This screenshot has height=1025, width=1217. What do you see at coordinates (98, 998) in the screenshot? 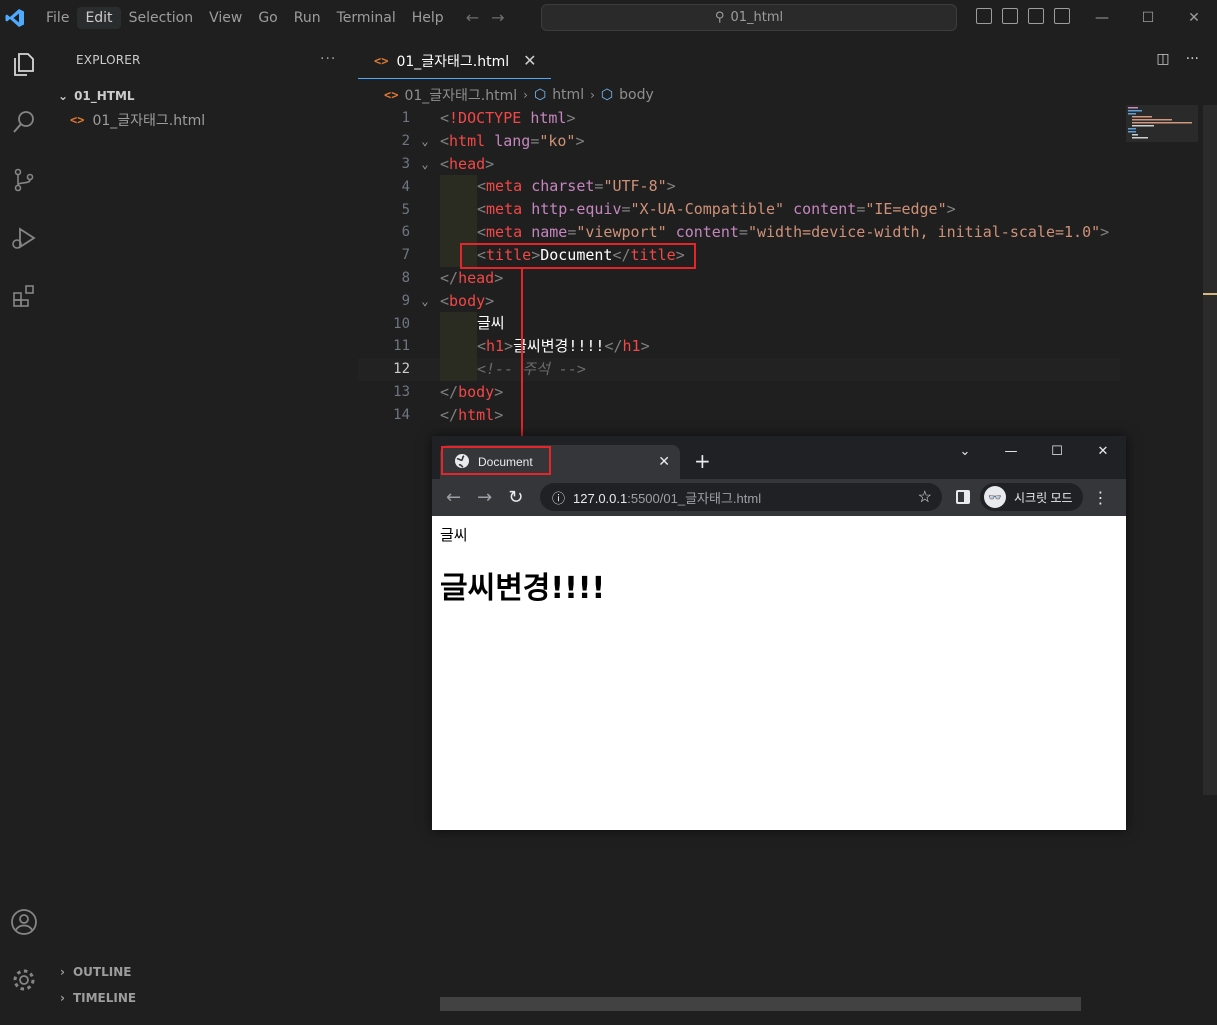
I see `timeline-section: › TIMELINE` at bounding box center [98, 998].